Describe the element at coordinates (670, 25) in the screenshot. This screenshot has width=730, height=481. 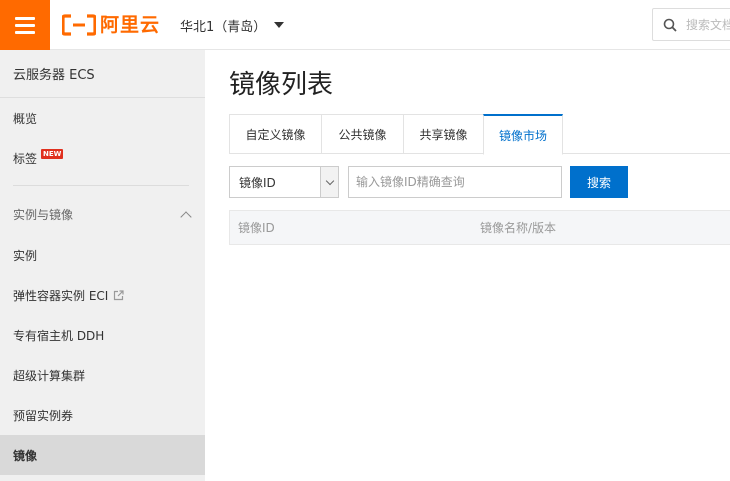
I see `search-icon` at that location.